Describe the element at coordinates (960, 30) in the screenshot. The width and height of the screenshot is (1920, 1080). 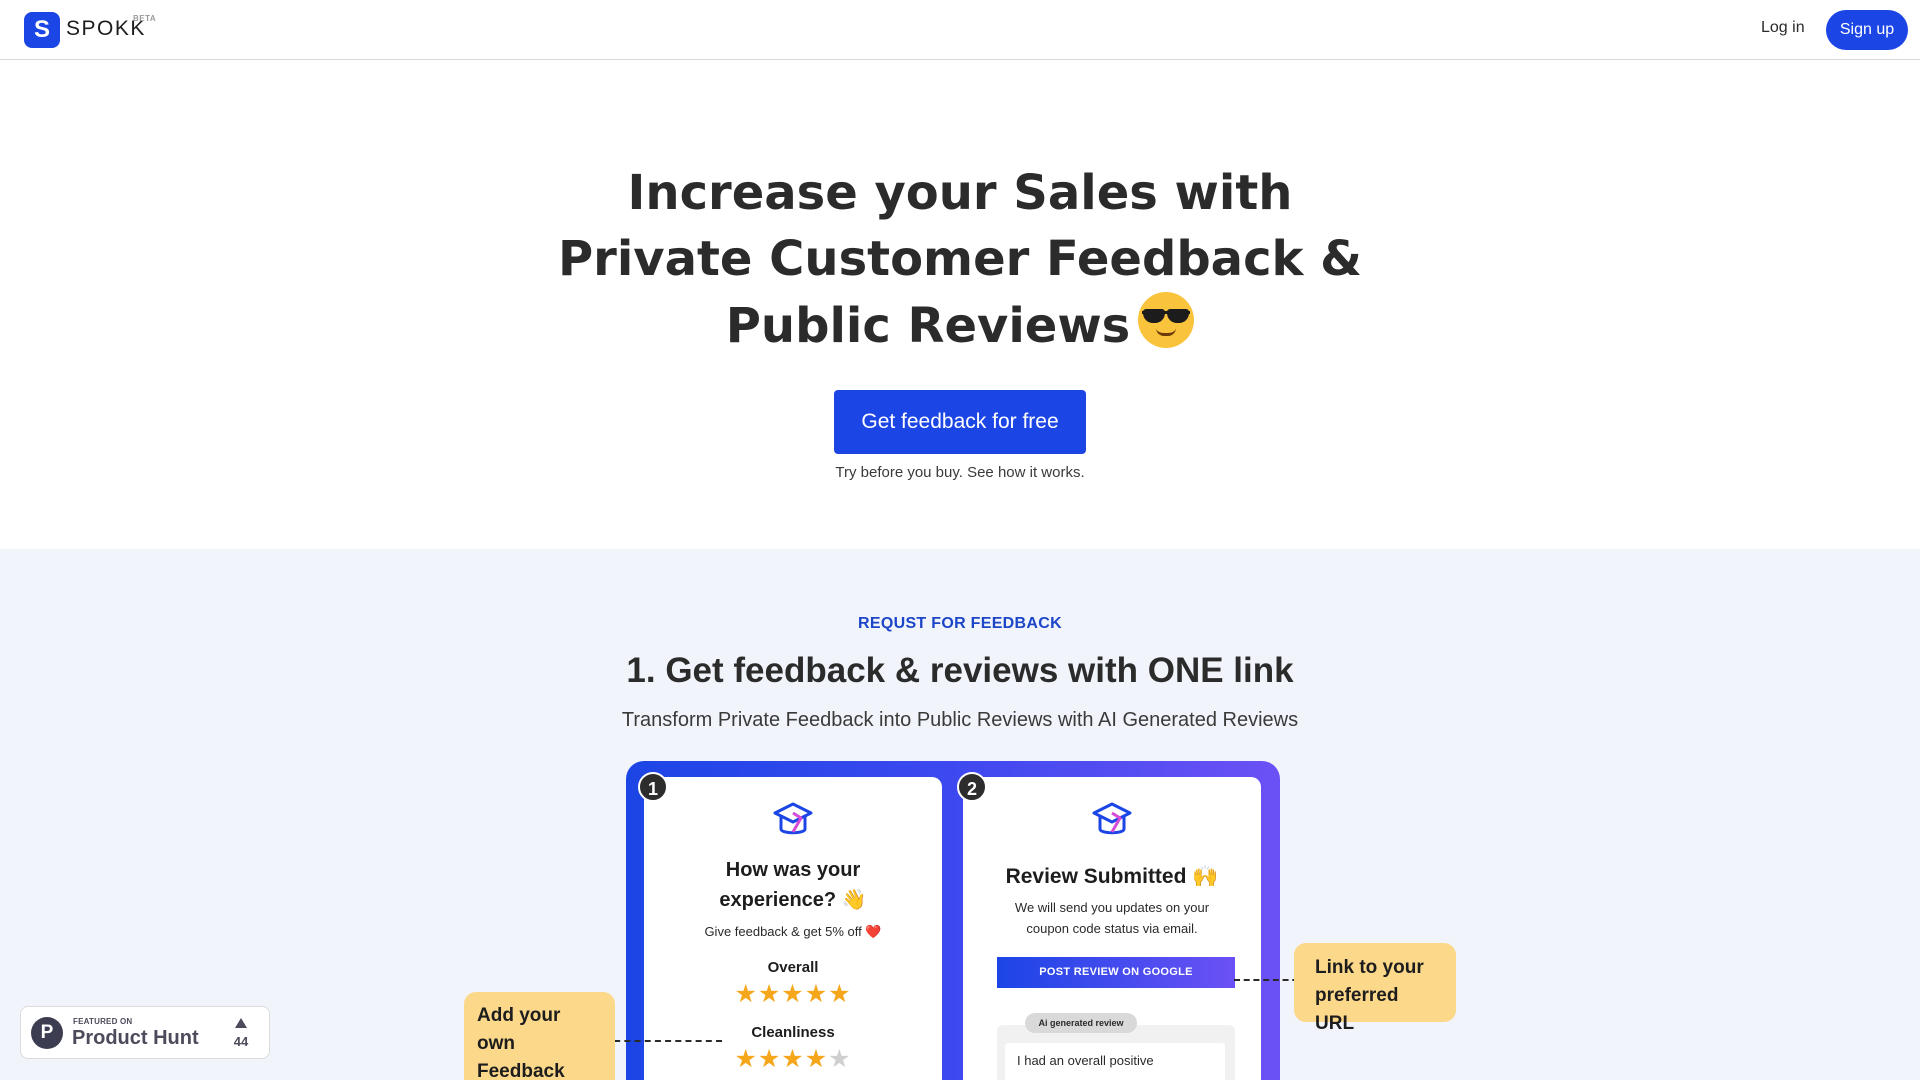
I see `top-nav: S SPOKK BETA Log in Sign up` at that location.